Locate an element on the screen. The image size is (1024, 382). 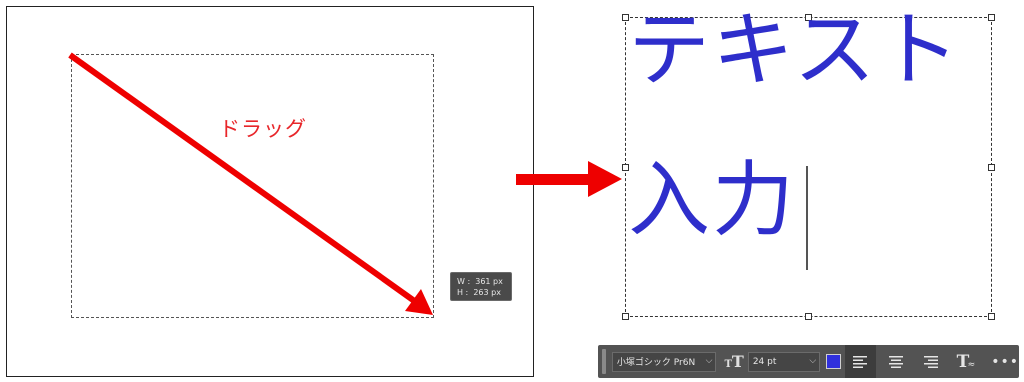
warp-wave-icon: ≈ is located at coordinates (971, 364).